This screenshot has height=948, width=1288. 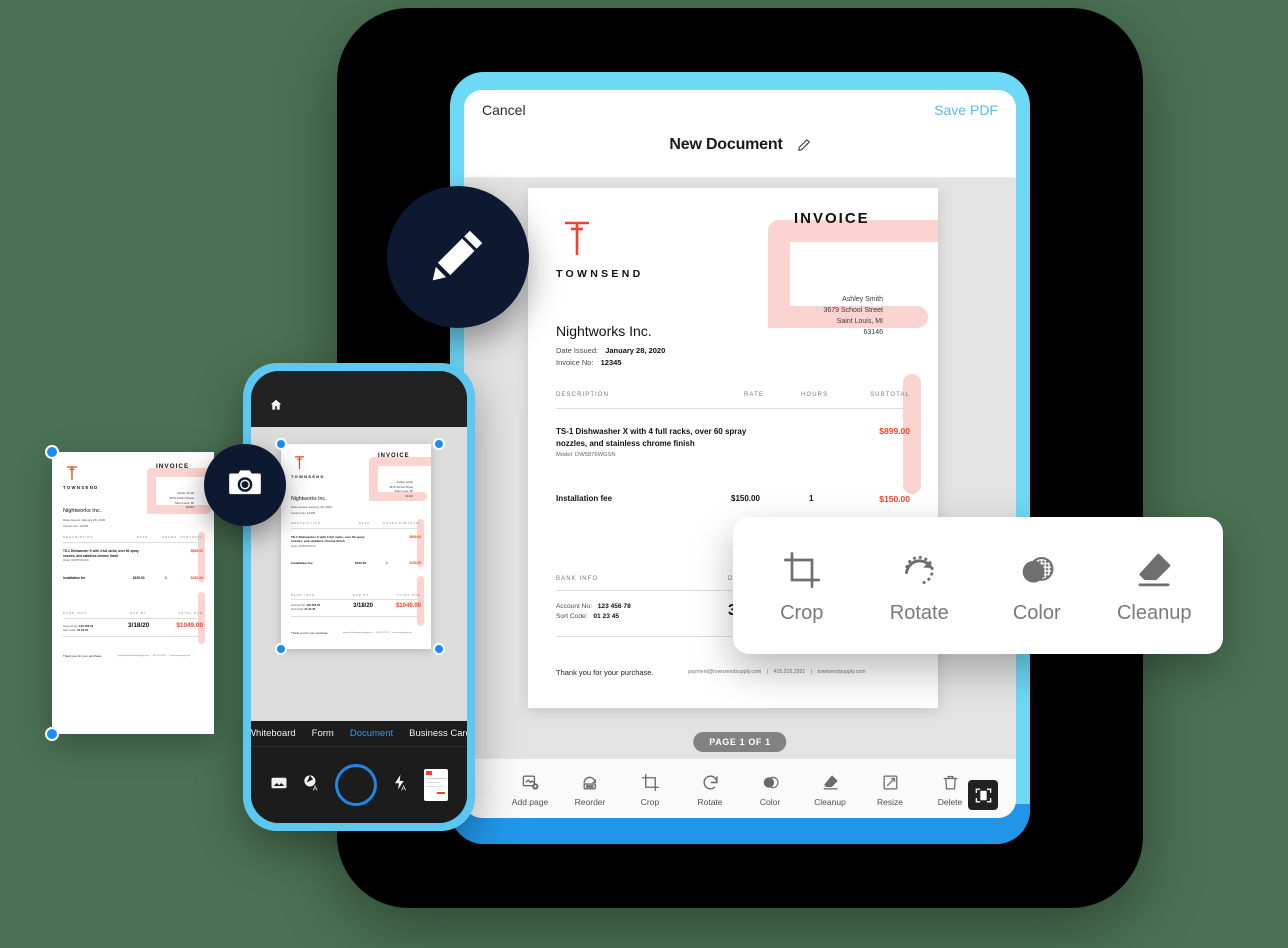 I want to click on due-date-value: 3/18/20, so click(x=363, y=606).